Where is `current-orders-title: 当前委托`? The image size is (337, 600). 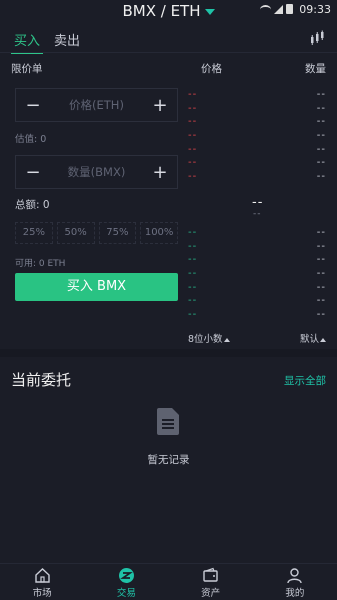
current-orders-title: 当前委托 is located at coordinates (41, 380).